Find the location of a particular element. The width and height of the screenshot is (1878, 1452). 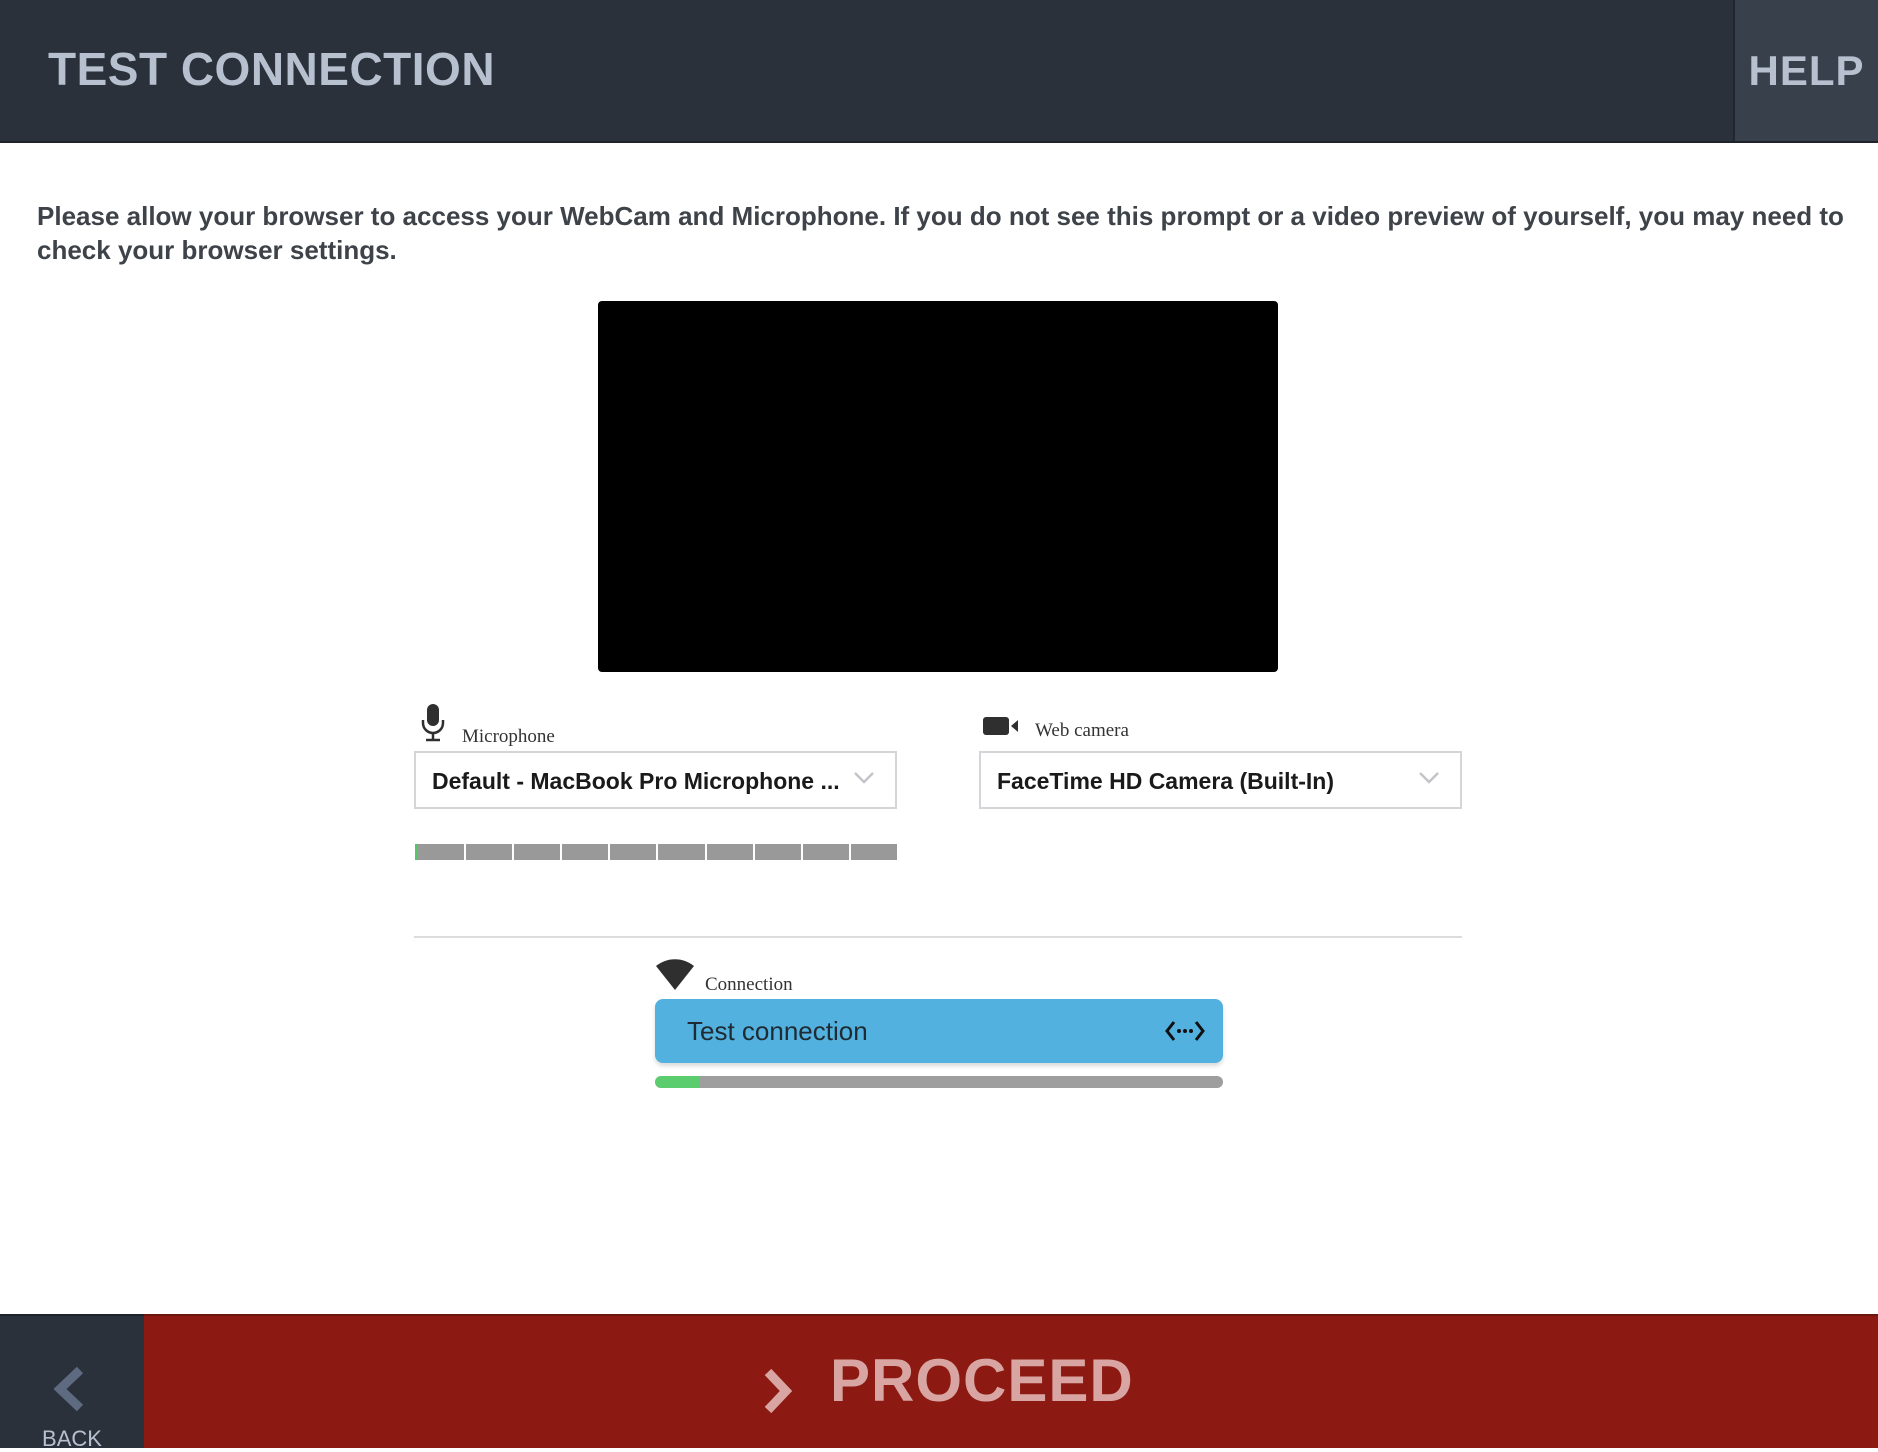

wifi-icon is located at coordinates (675, 977).